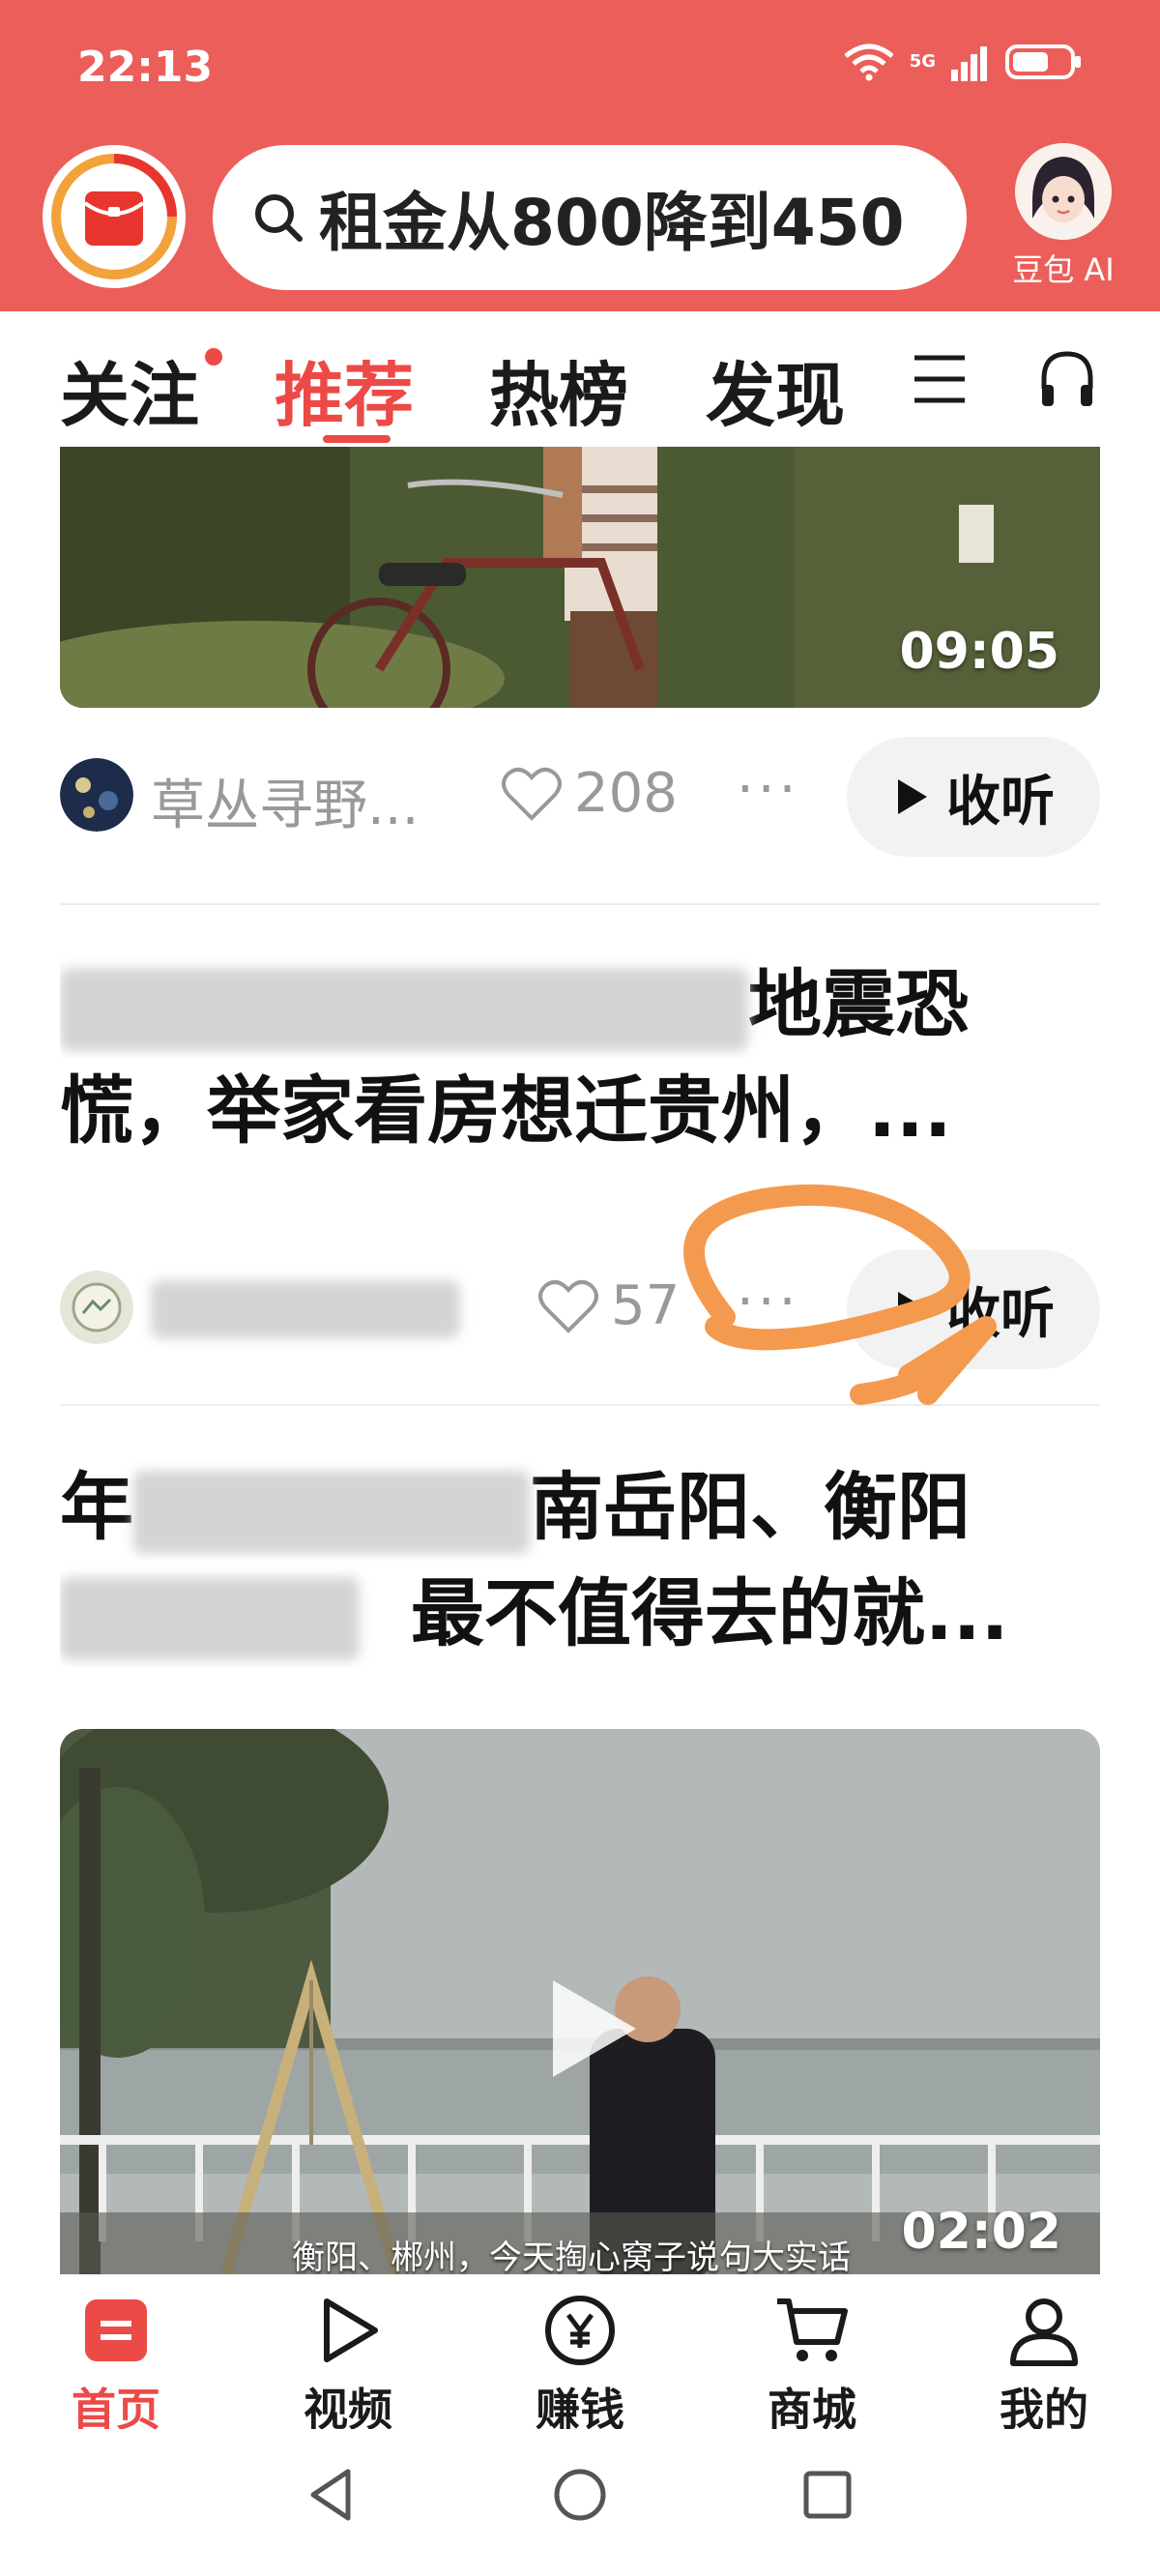 This screenshot has height=2576, width=1160. I want to click on video-duration: 02:02, so click(981, 2232).